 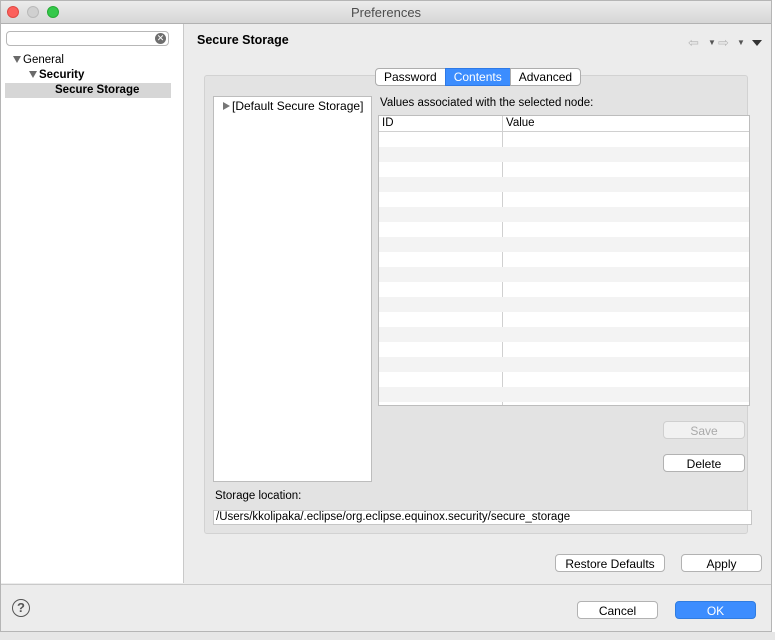 What do you see at coordinates (610, 563) in the screenshot?
I see `restore-defaults-button: Restore Defaults` at bounding box center [610, 563].